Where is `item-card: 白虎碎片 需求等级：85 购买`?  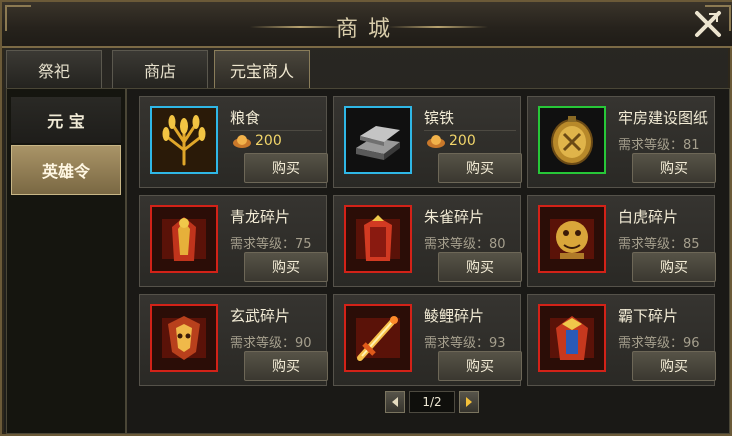
item-card: 白虎碎片 需求等级：85 购买 is located at coordinates (621, 241).